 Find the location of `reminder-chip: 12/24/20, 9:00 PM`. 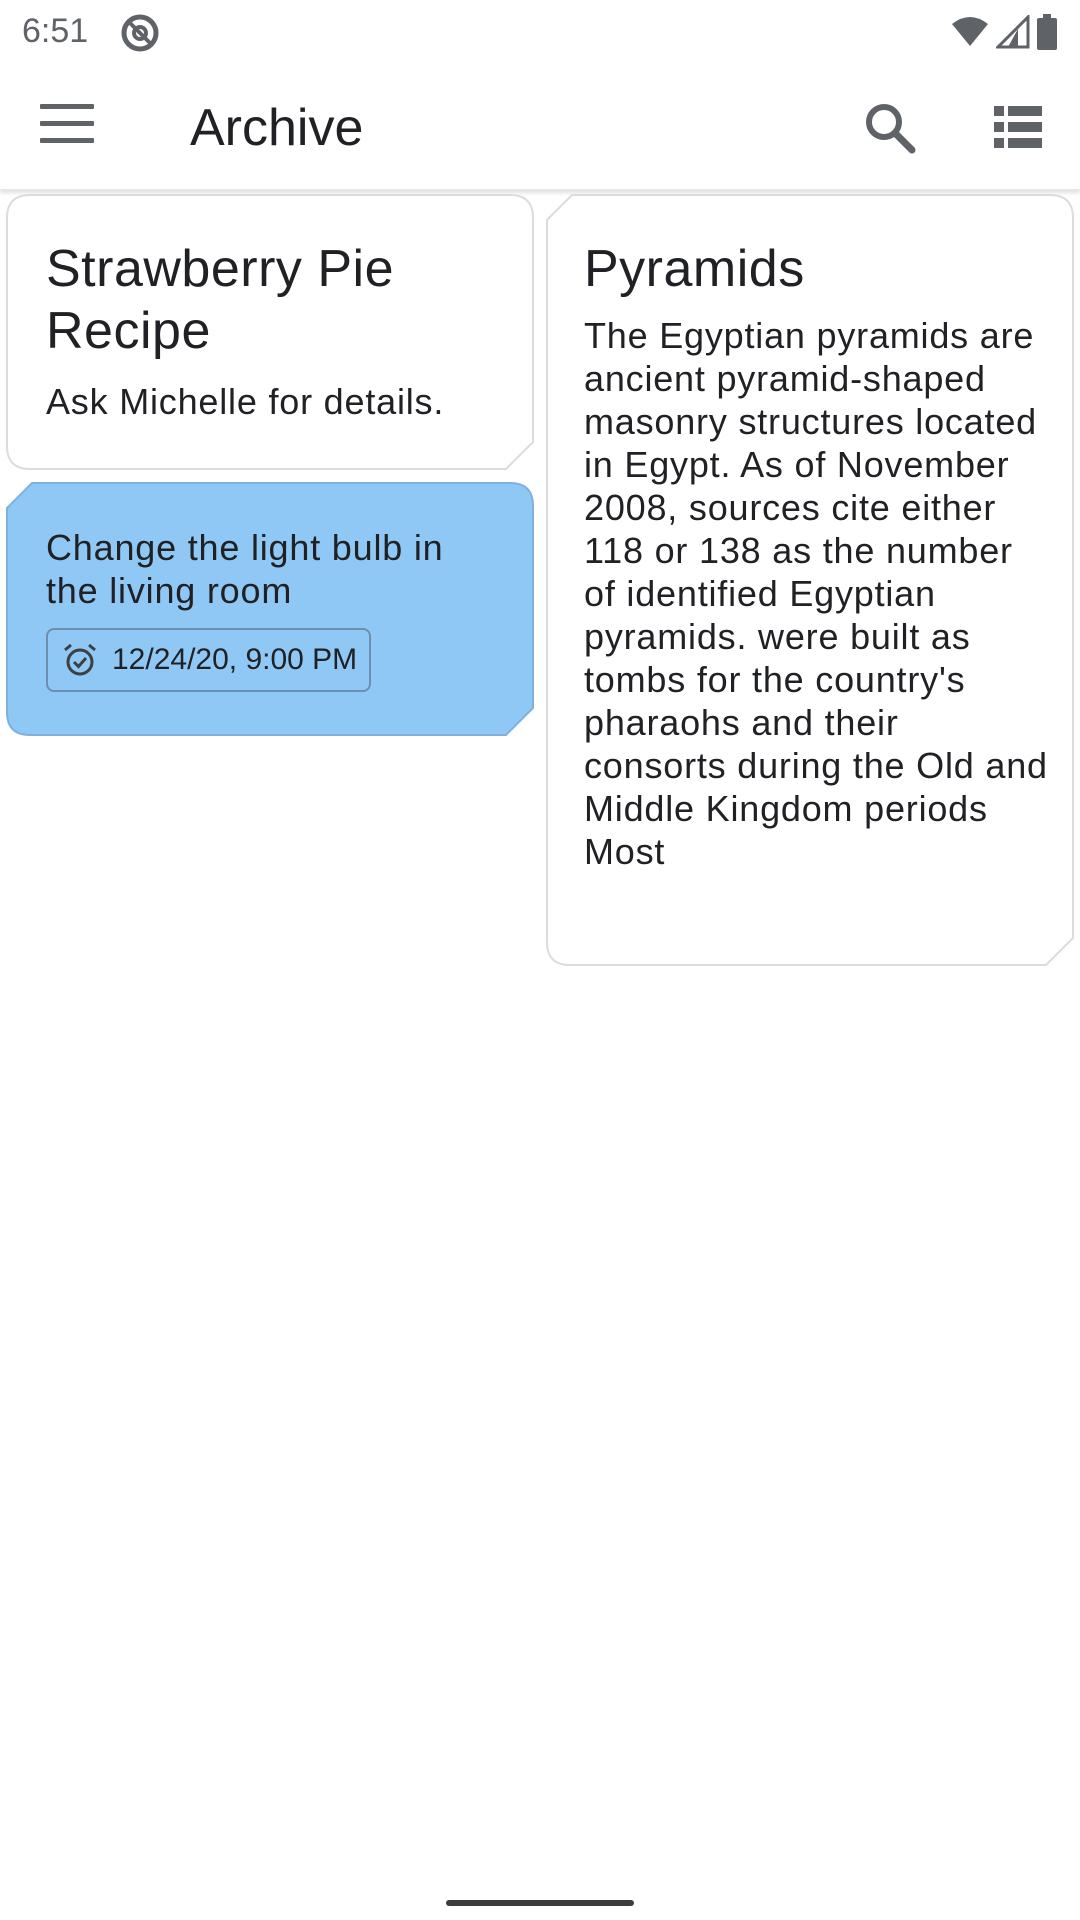

reminder-chip: 12/24/20, 9:00 PM is located at coordinates (209, 660).